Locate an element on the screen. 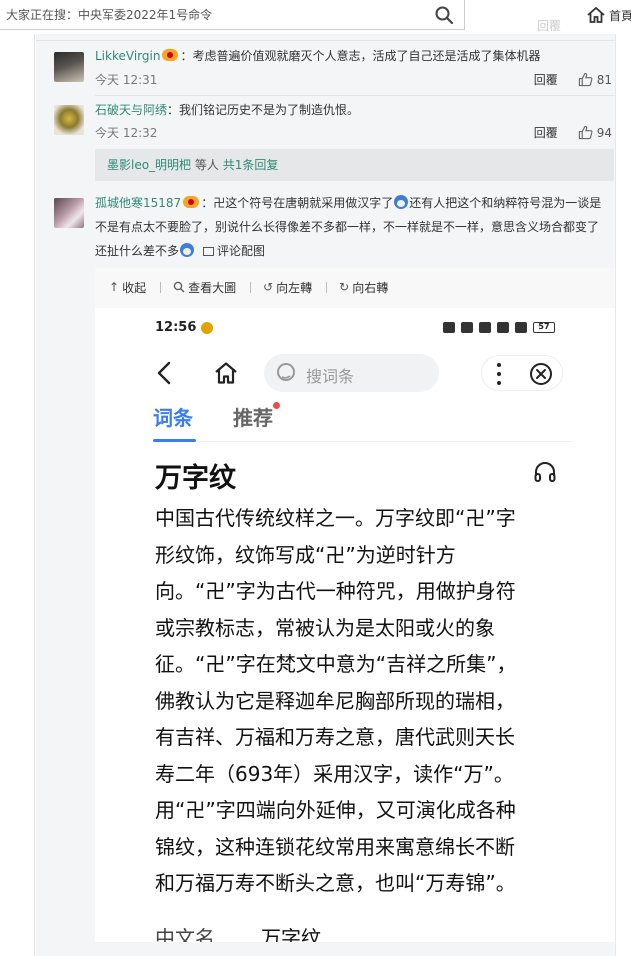 Image resolution: width=631 pixels, height=956 pixels. comment-item: 石破天与阿绣：我们铭记历史不是为了制造仇恨。 今天 12:32 回覆 94 is located at coordinates (325, 123).